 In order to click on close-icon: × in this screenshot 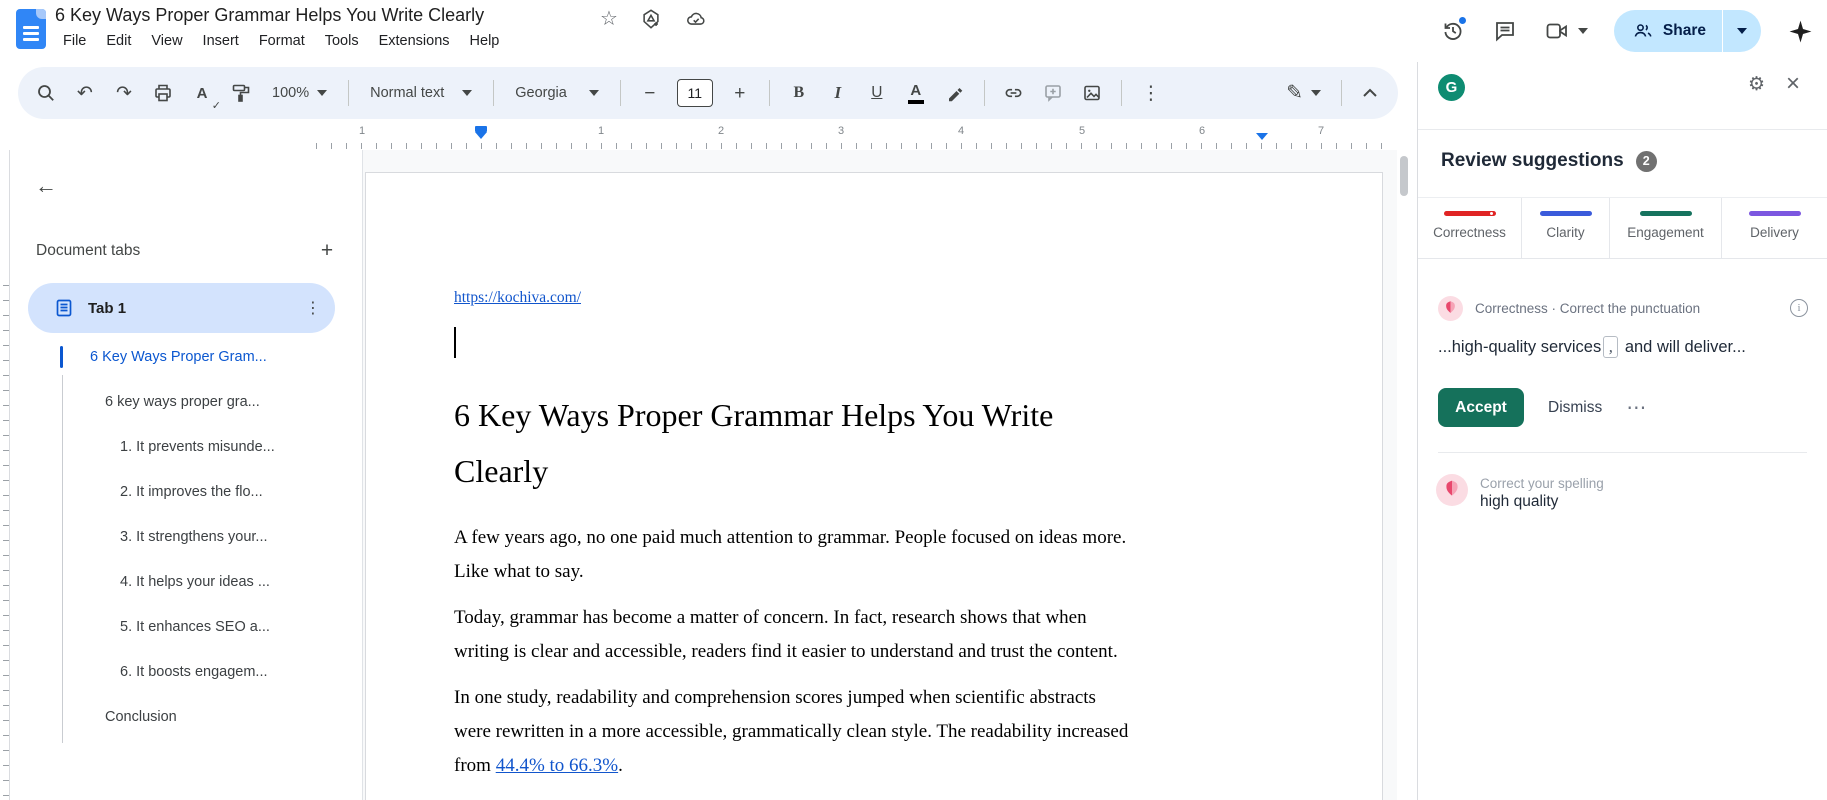, I will do `click(1793, 84)`.